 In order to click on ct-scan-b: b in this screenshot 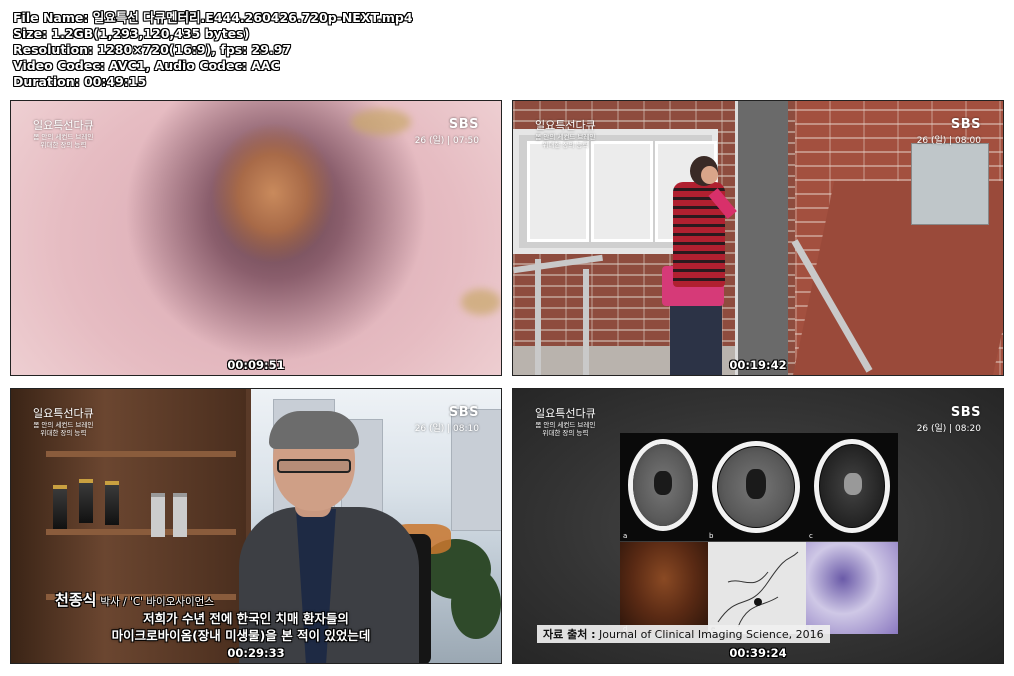, I will do `click(756, 487)`.